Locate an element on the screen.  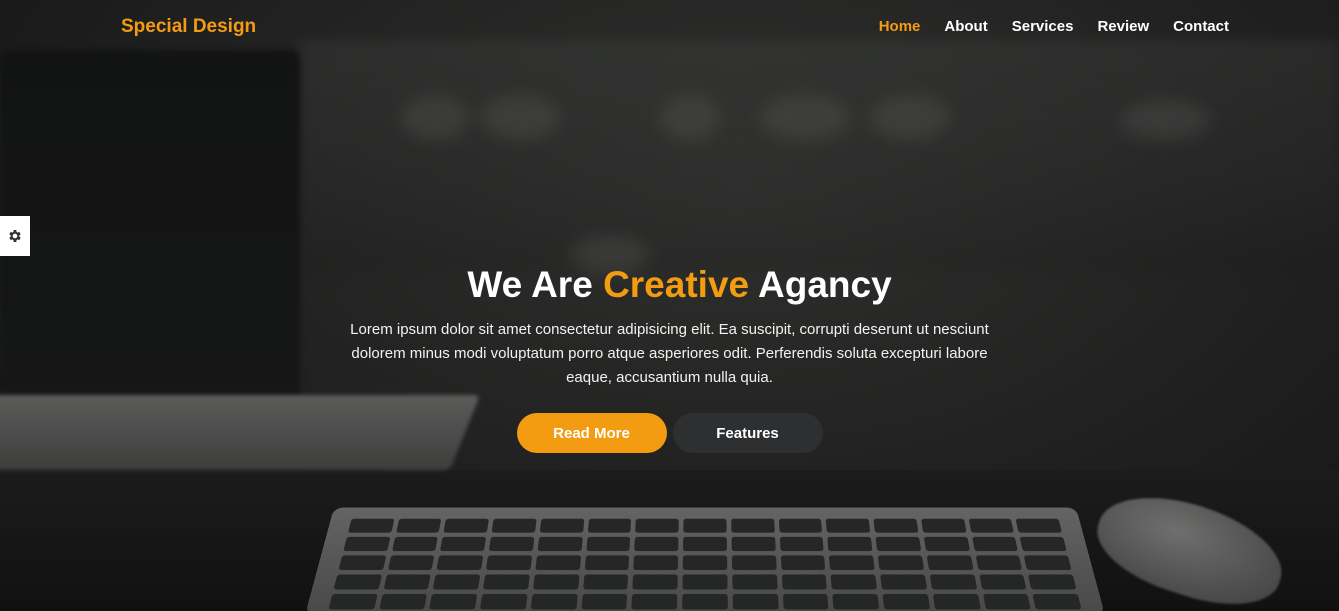
nav-link-about: About is located at coordinates (965, 26).